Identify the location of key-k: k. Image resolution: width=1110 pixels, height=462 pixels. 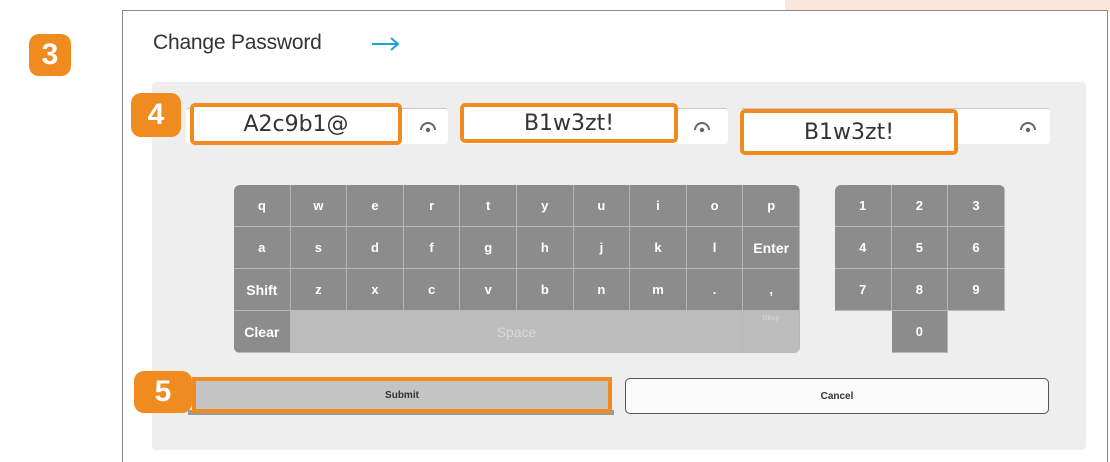
(658, 248).